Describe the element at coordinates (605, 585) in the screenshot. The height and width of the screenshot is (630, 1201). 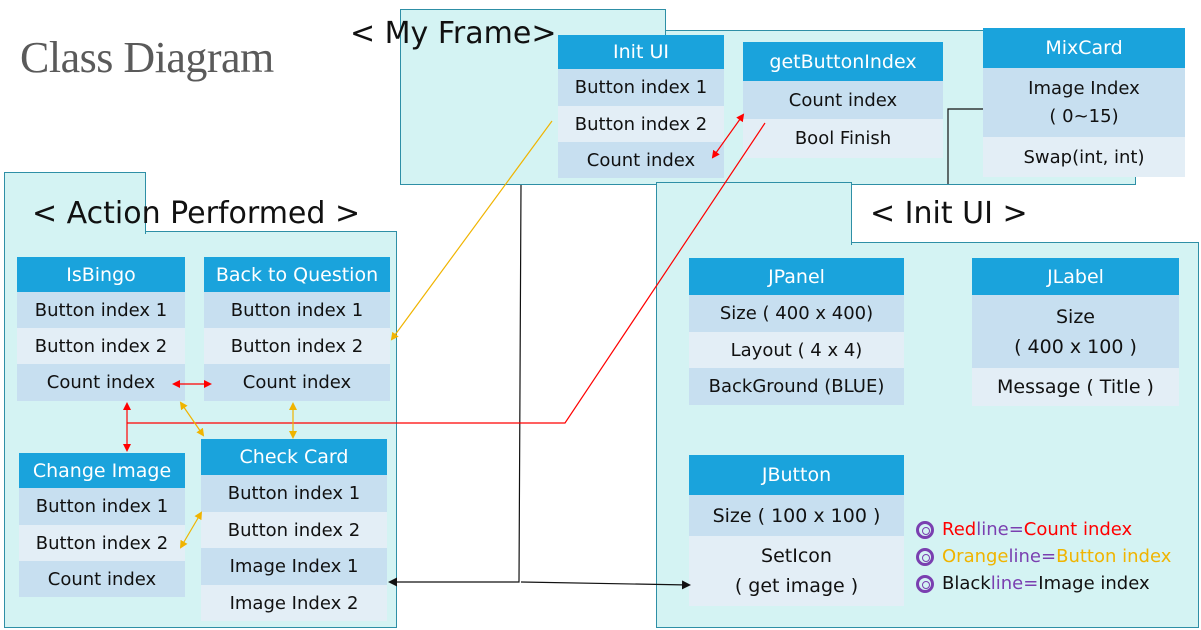
I see `black-line-jbutton` at that location.